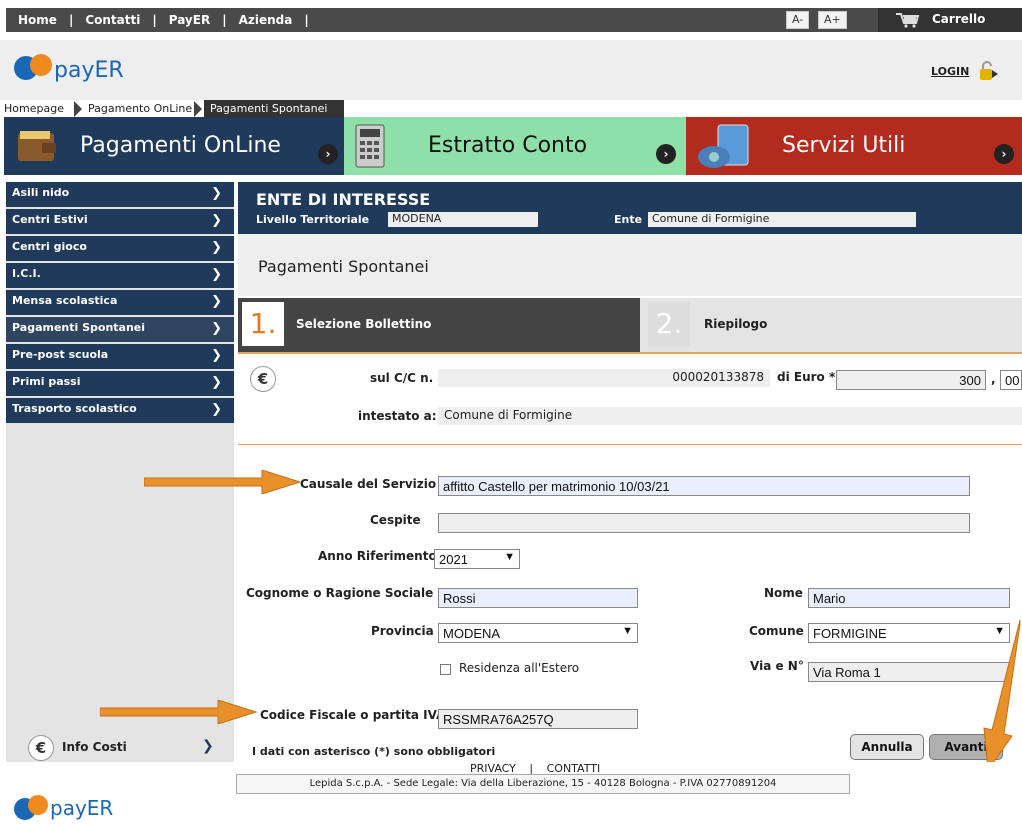  What do you see at coordinates (628, 219) in the screenshot?
I see `ente-label: Ente` at bounding box center [628, 219].